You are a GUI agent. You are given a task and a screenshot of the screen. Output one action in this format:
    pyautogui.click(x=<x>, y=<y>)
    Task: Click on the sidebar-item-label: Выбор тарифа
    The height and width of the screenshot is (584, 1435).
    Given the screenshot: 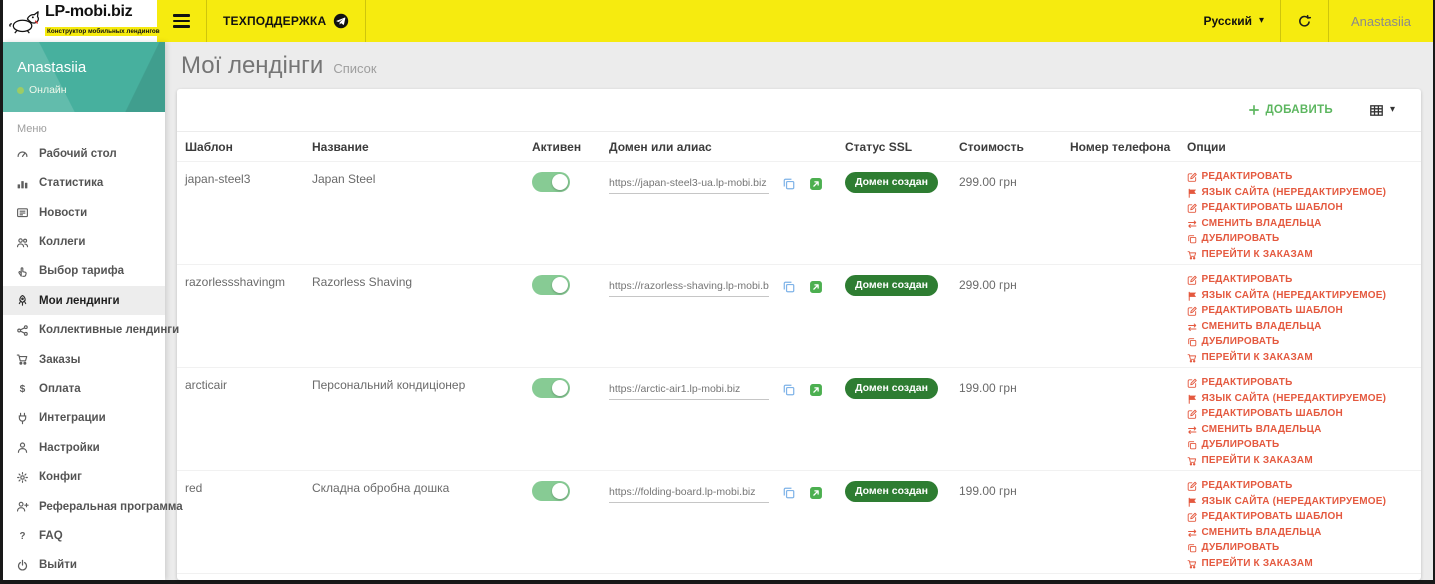 What is the action you would take?
    pyautogui.click(x=82, y=271)
    